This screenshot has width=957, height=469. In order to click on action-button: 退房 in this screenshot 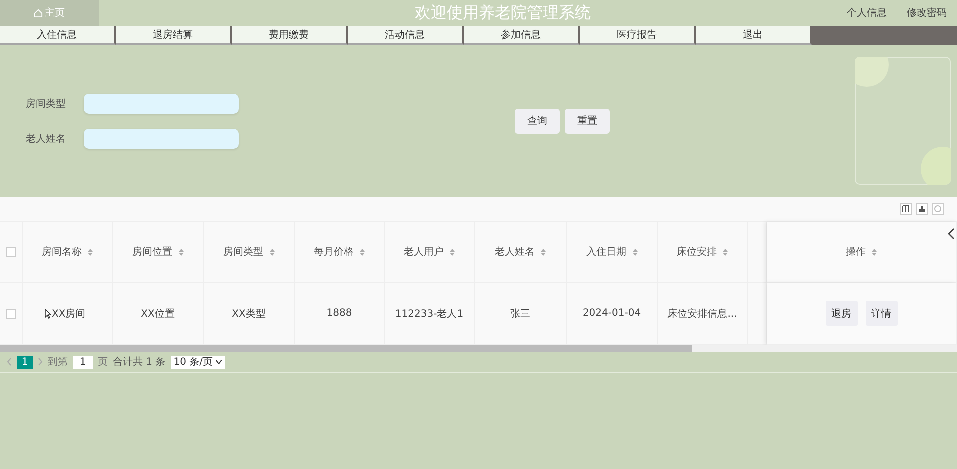, I will do `click(842, 313)`.